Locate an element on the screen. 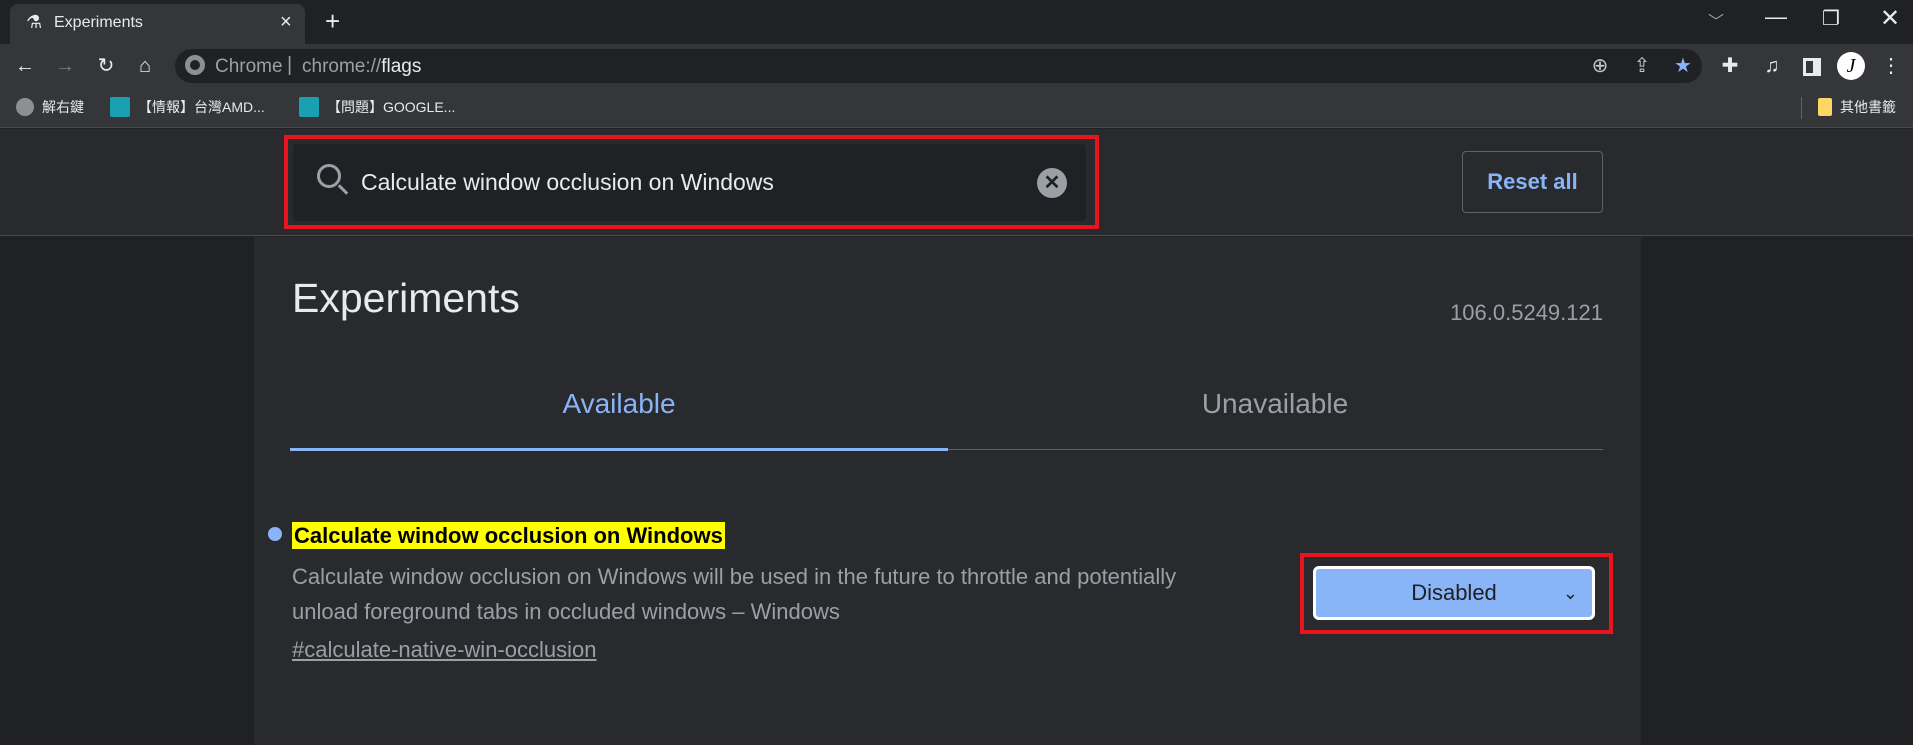  other-bookmarks-label: 其他書籤 is located at coordinates (1868, 107).